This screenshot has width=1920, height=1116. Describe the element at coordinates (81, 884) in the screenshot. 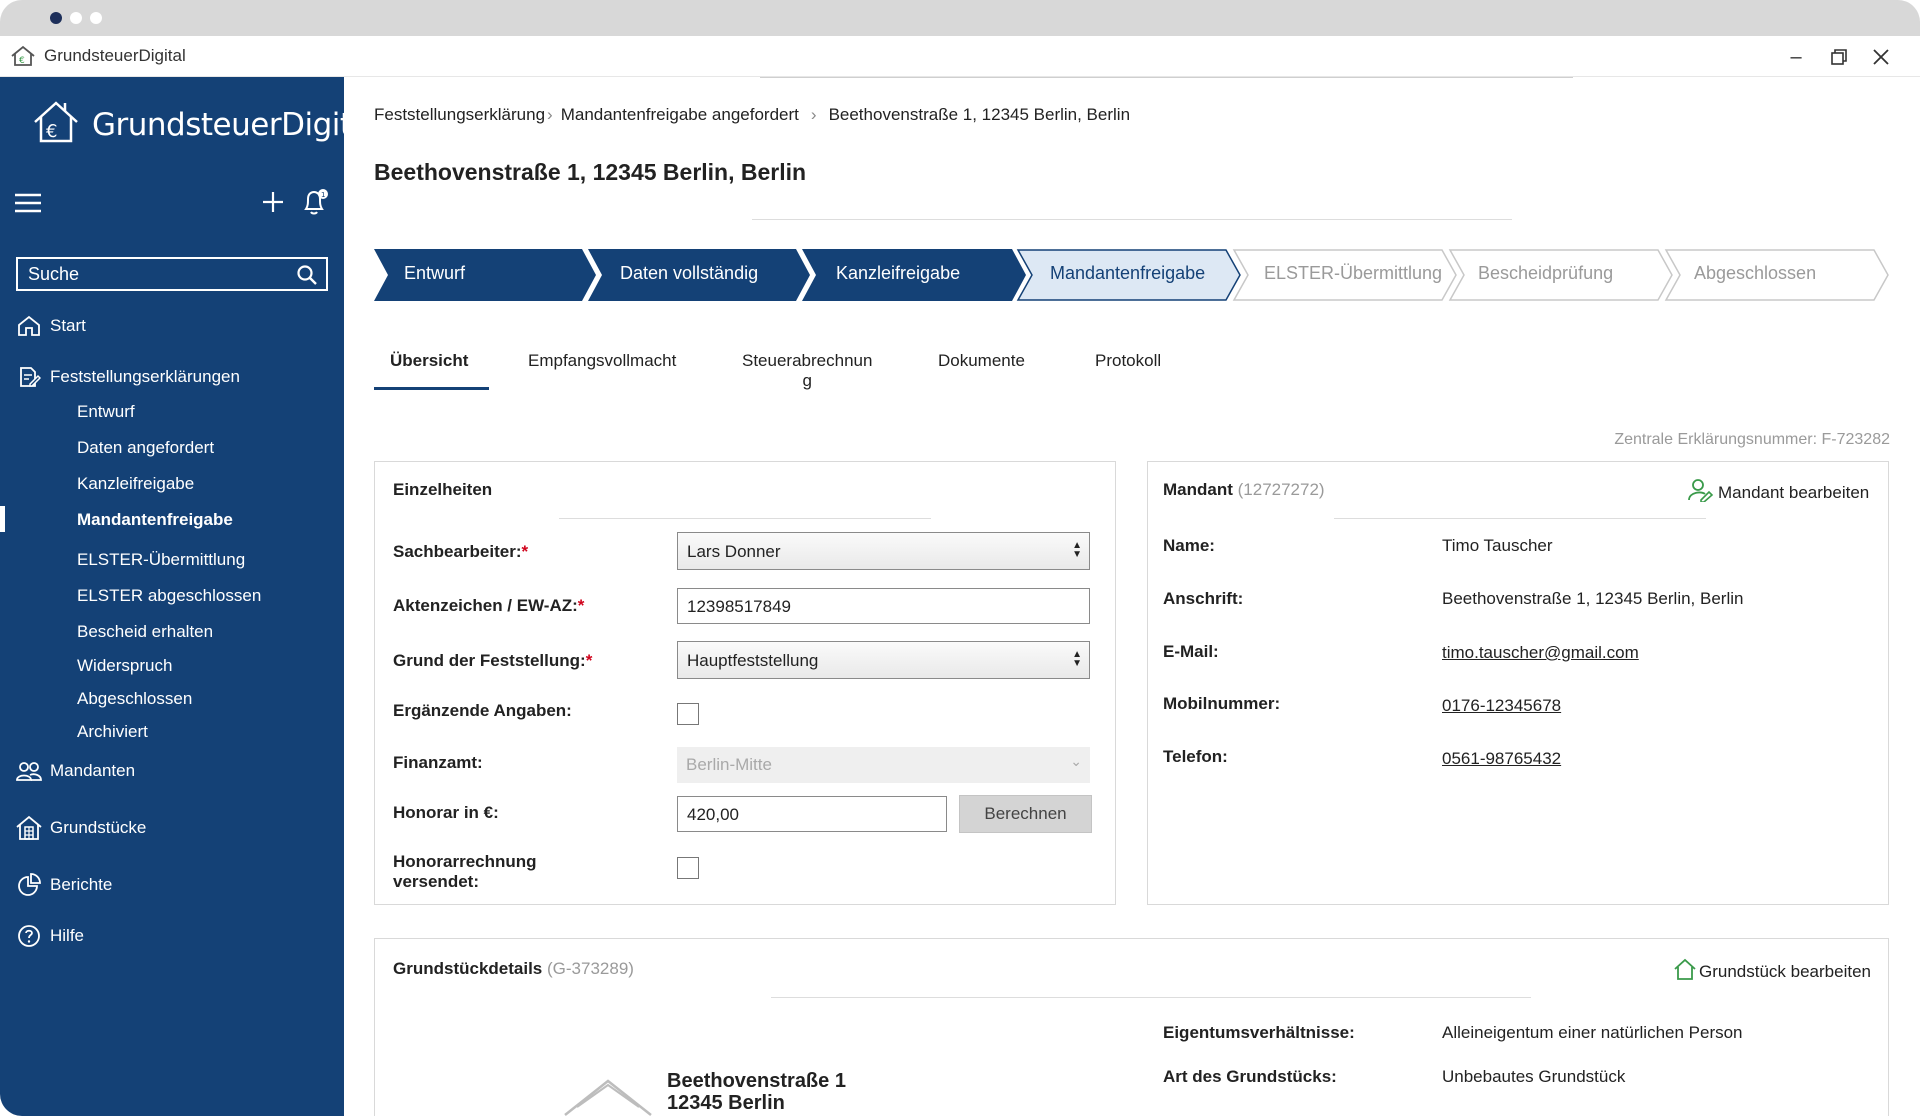

I see `sidebar-item-label: Berichte` at that location.